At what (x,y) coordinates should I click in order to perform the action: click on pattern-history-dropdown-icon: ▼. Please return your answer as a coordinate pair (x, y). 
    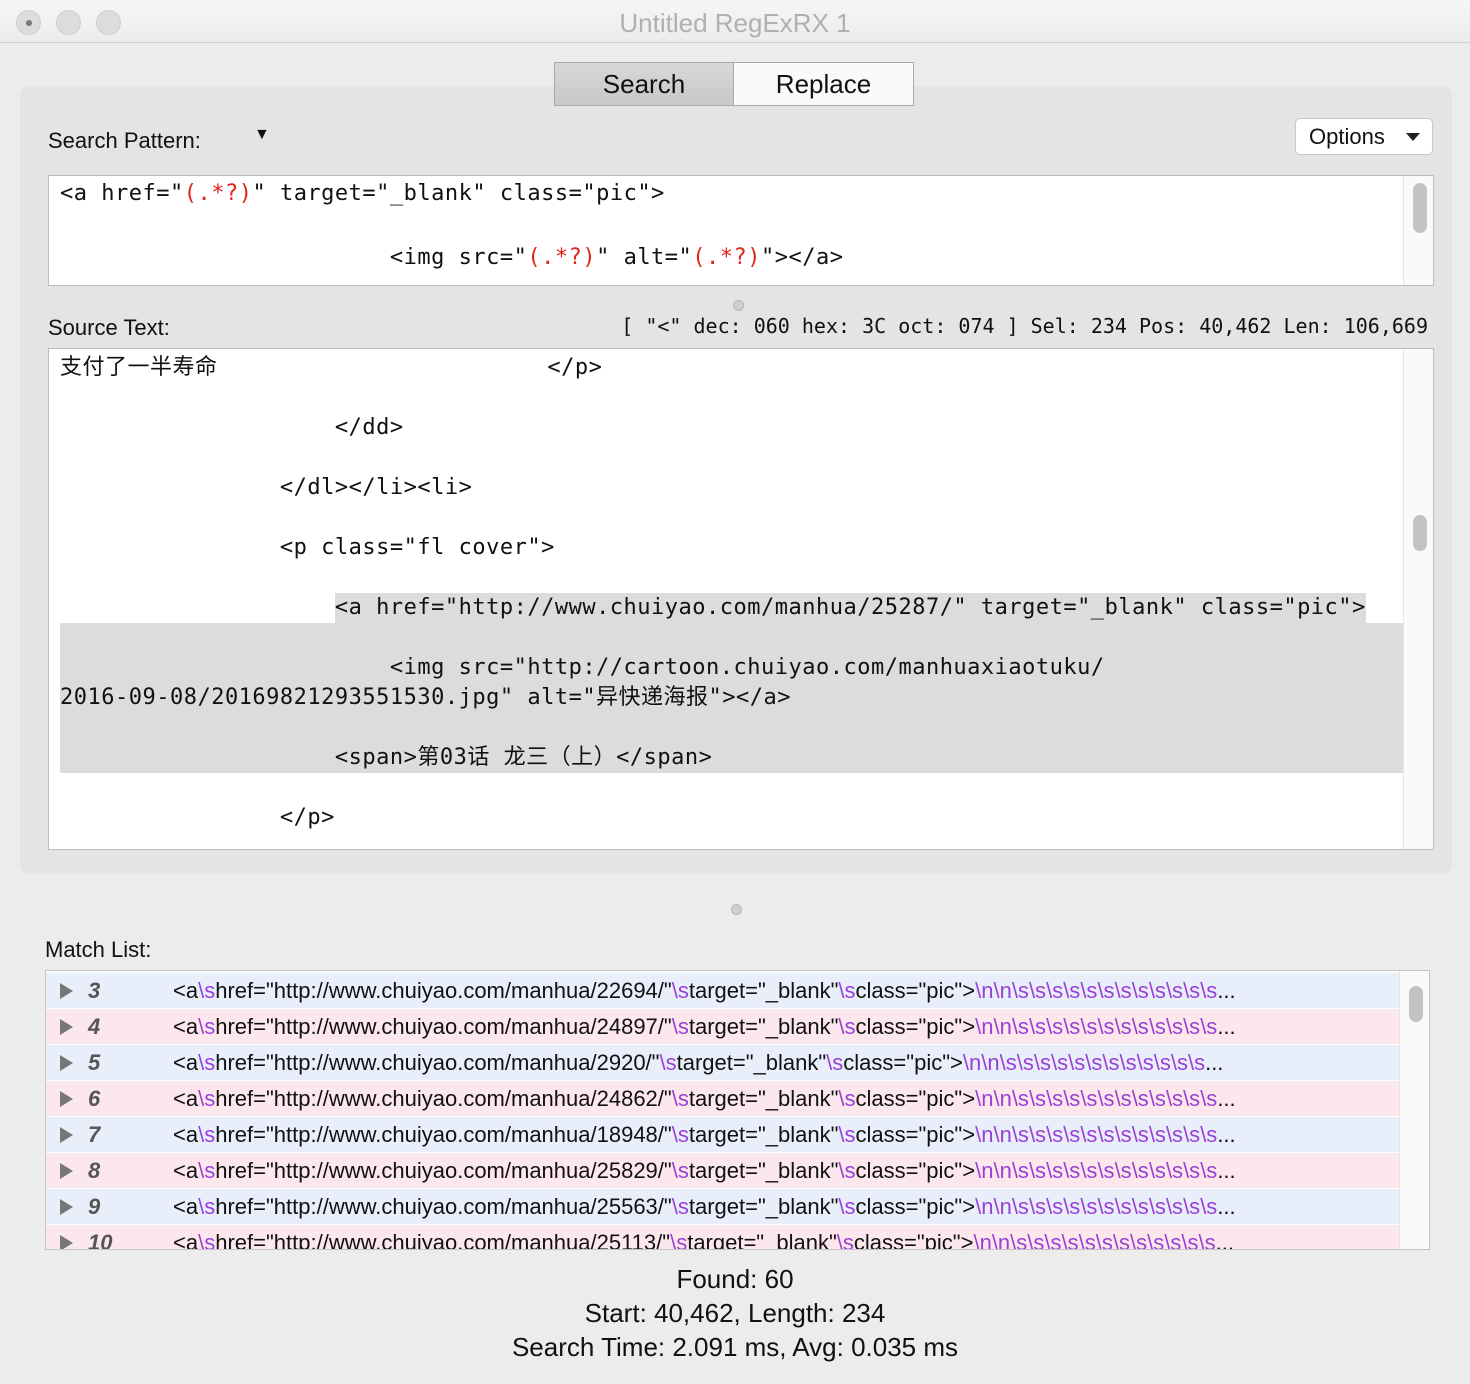
    Looking at the image, I should click on (262, 135).